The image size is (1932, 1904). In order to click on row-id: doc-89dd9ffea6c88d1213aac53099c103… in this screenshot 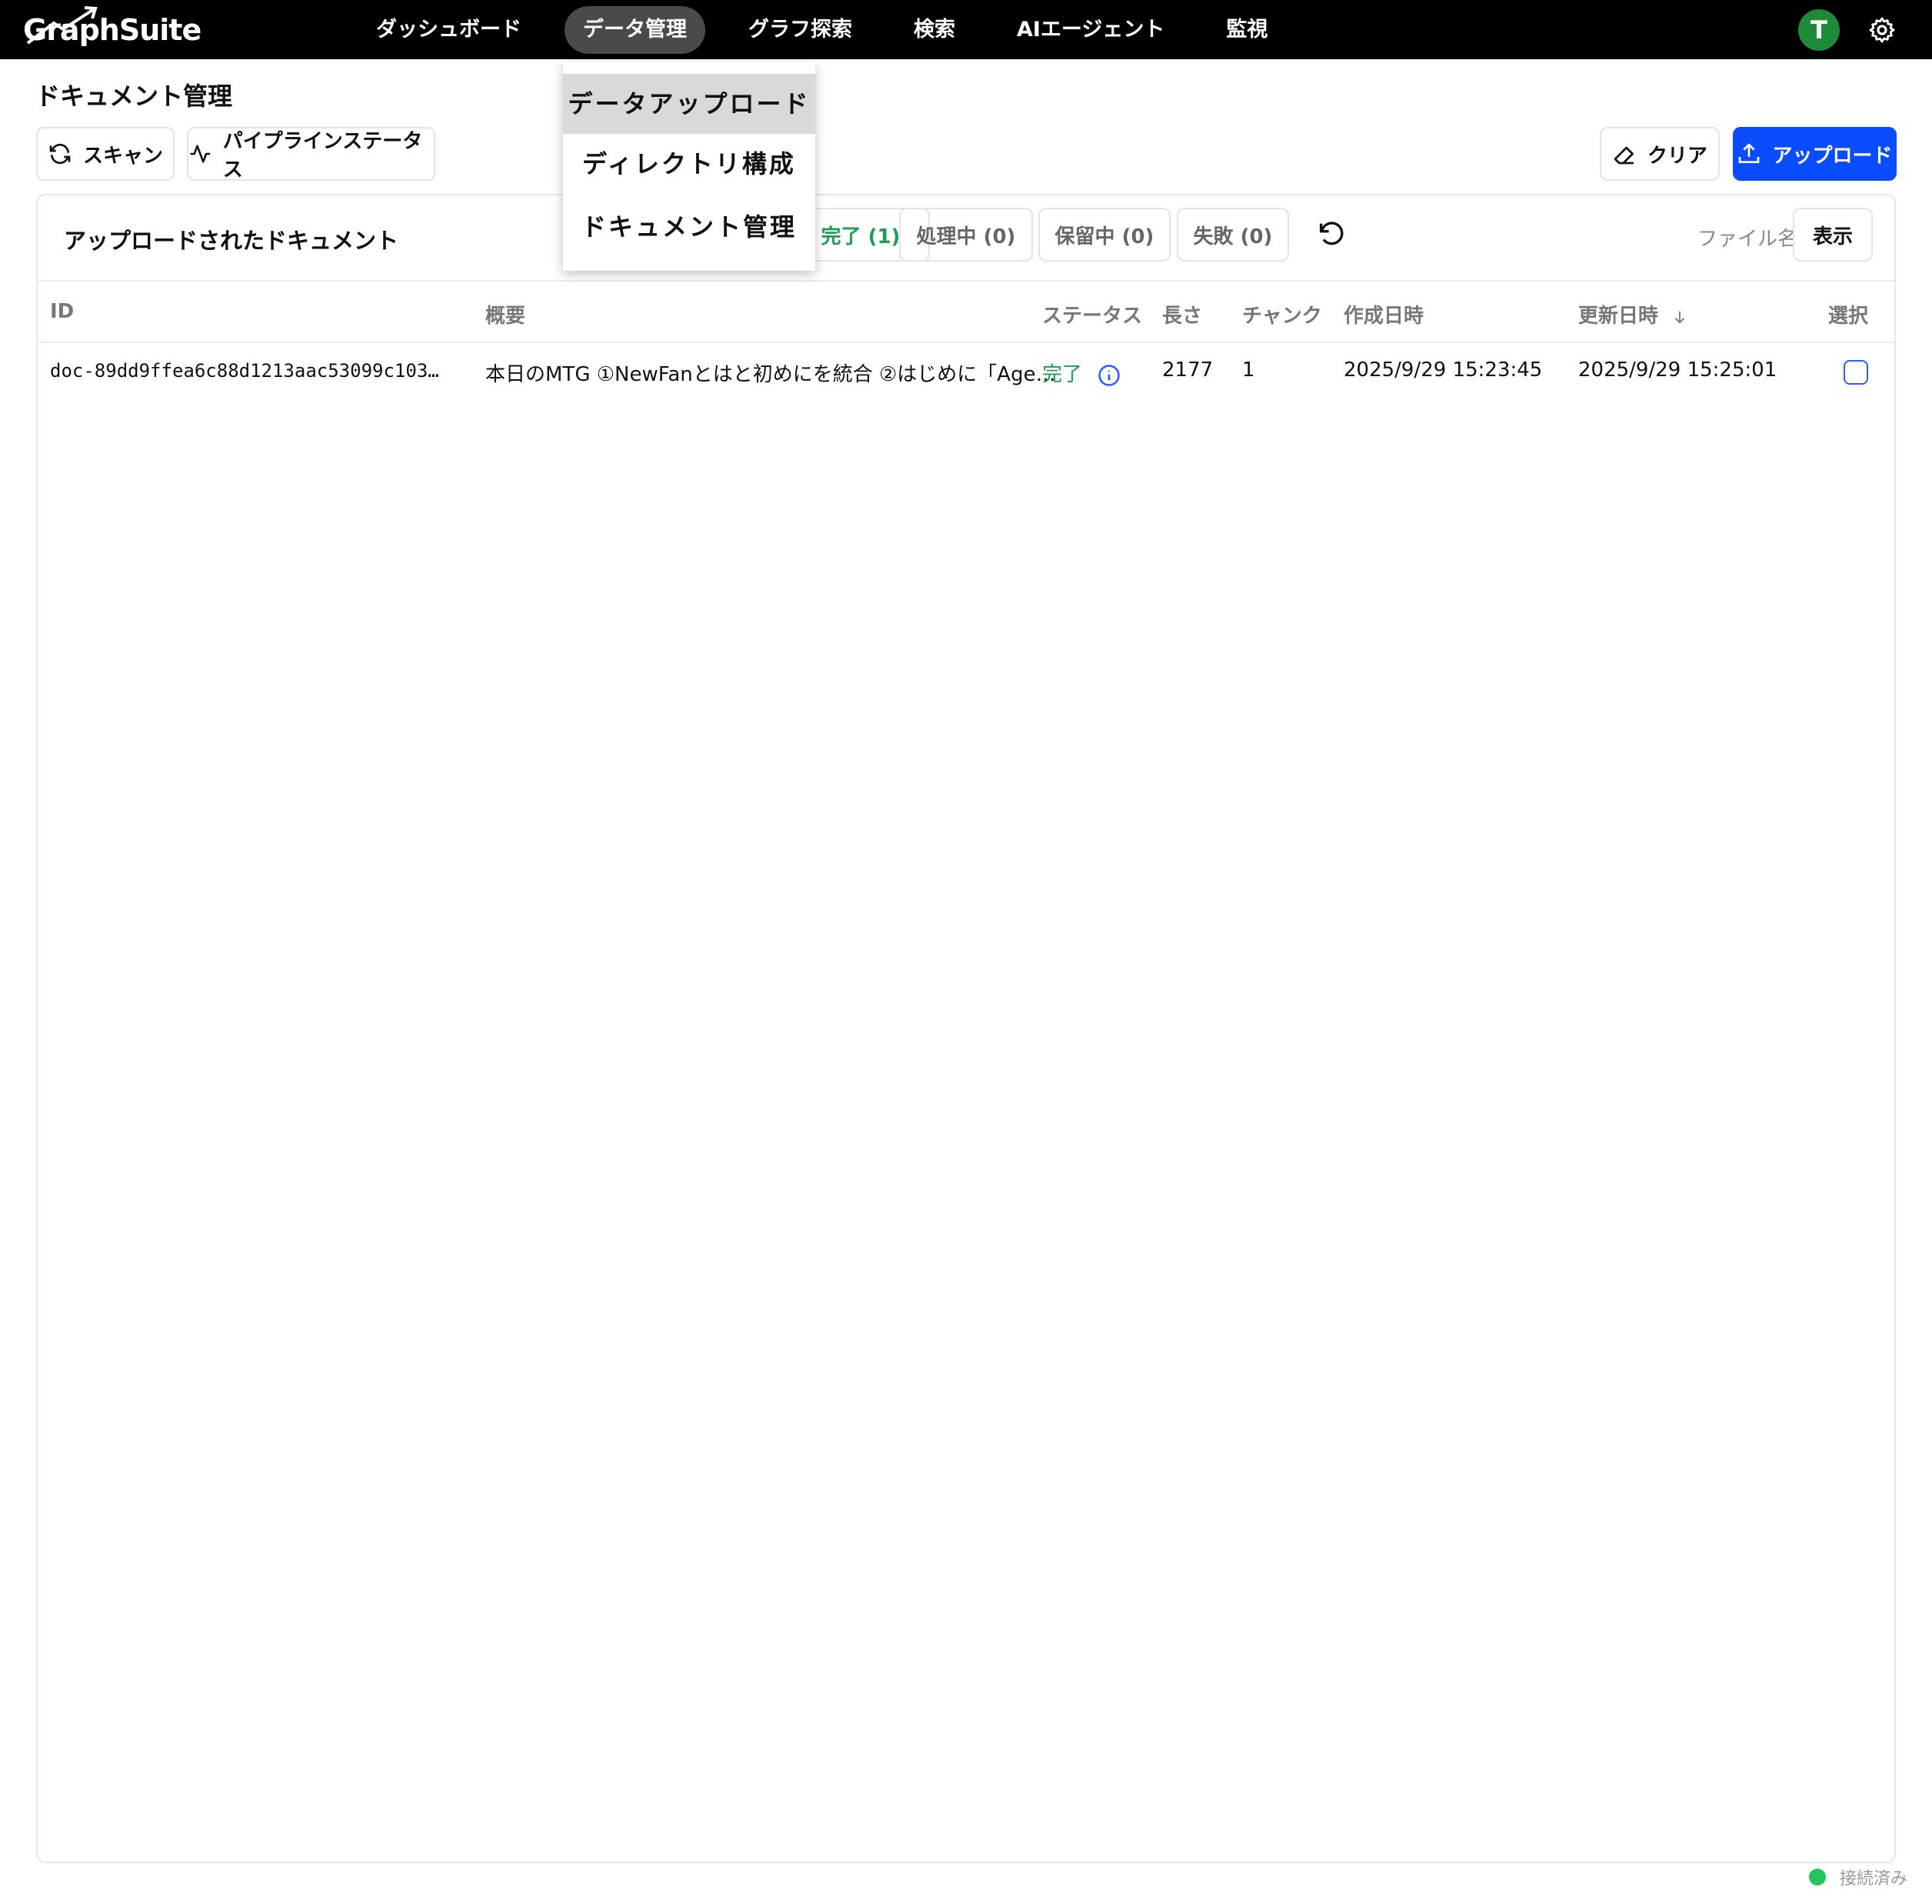, I will do `click(244, 371)`.